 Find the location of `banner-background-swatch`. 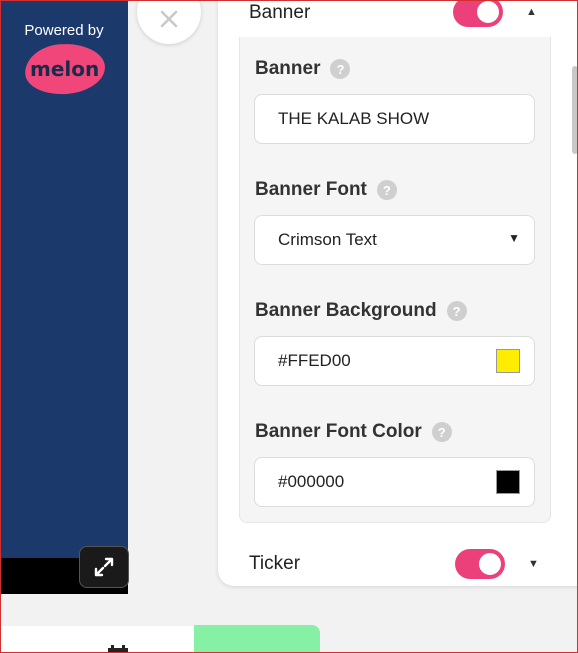

banner-background-swatch is located at coordinates (508, 361).